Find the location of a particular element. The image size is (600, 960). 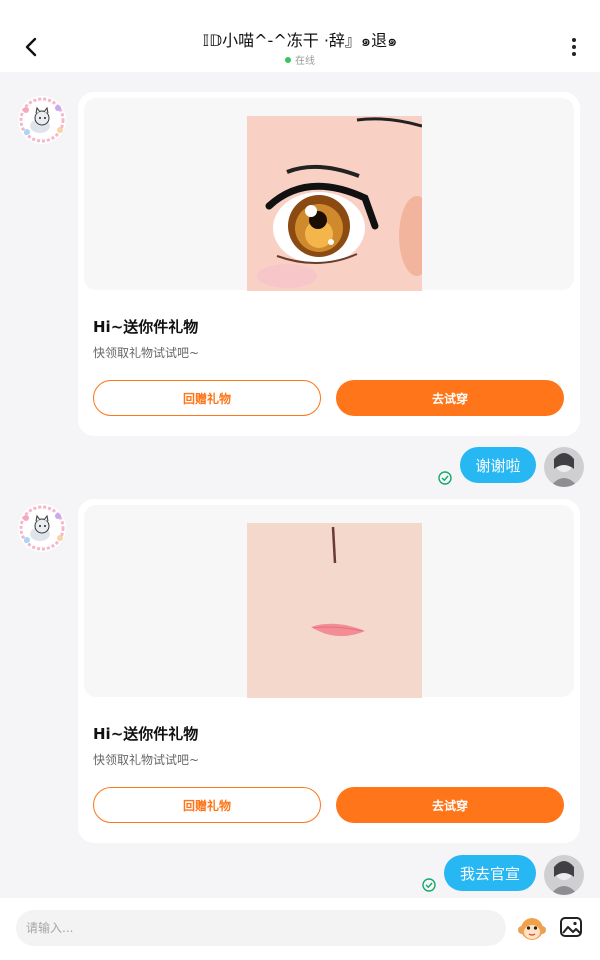

image-icon is located at coordinates (571, 927).